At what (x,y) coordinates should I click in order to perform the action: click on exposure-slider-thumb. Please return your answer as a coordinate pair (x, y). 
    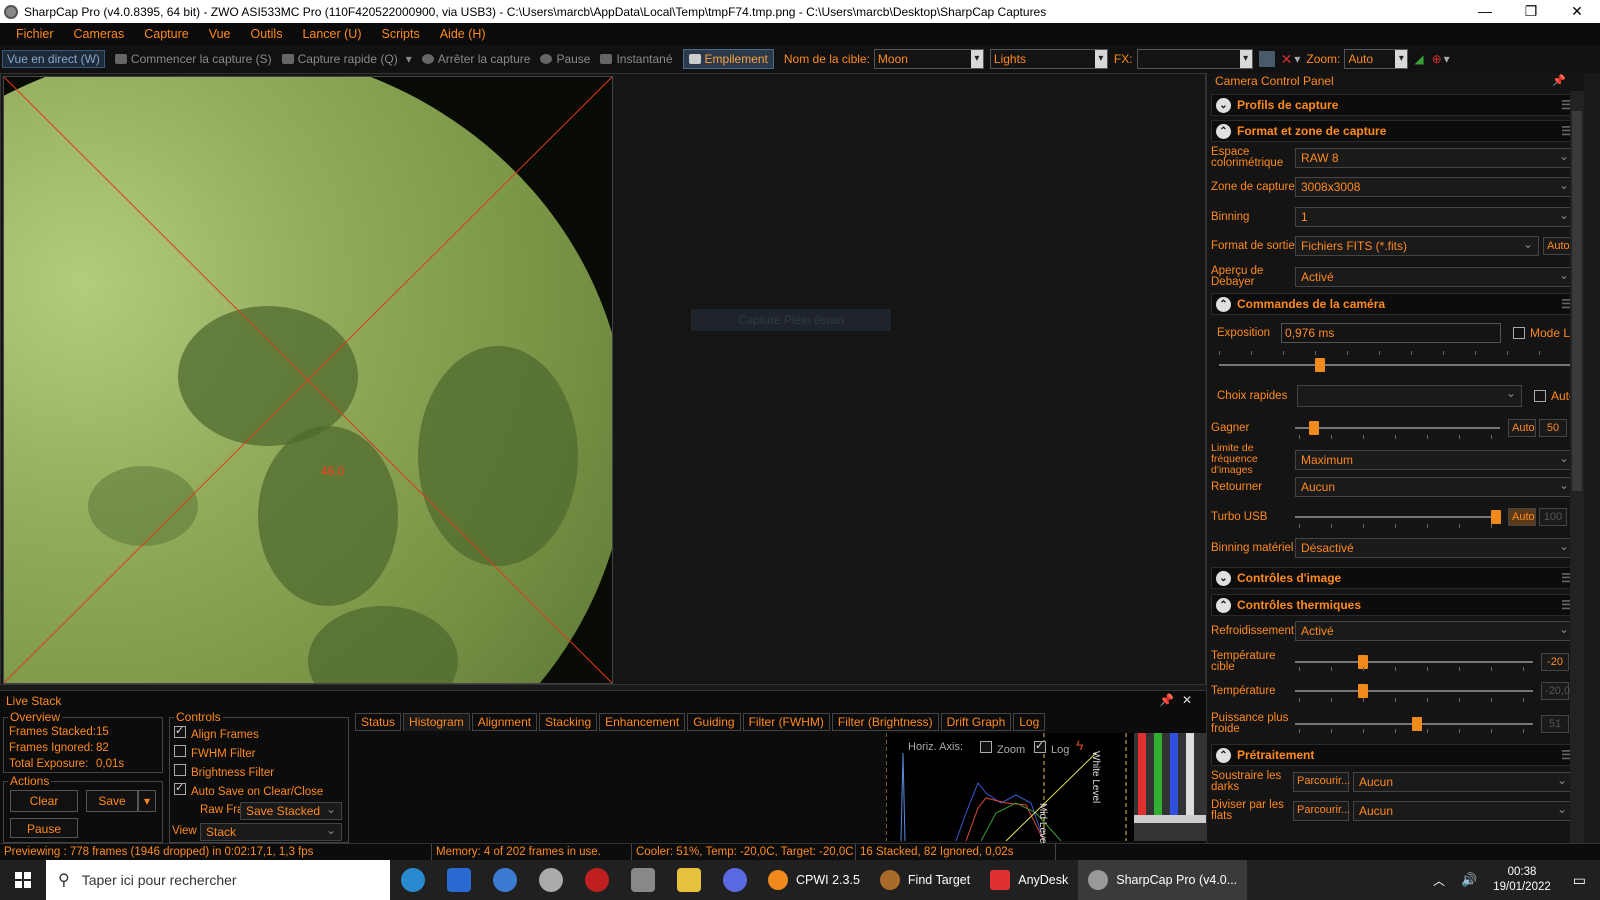
    Looking at the image, I should click on (1320, 365).